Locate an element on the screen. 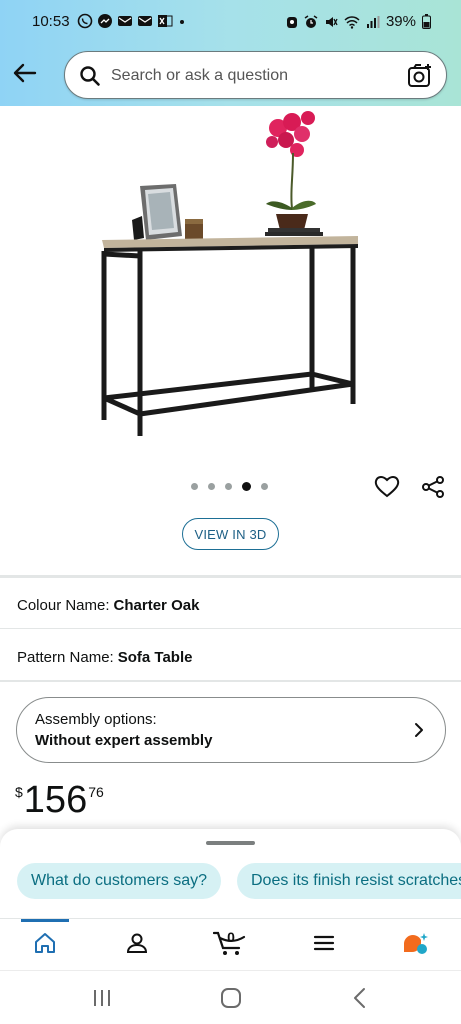 This screenshot has height=1024, width=461. back-arrow-icon is located at coordinates (25, 73).